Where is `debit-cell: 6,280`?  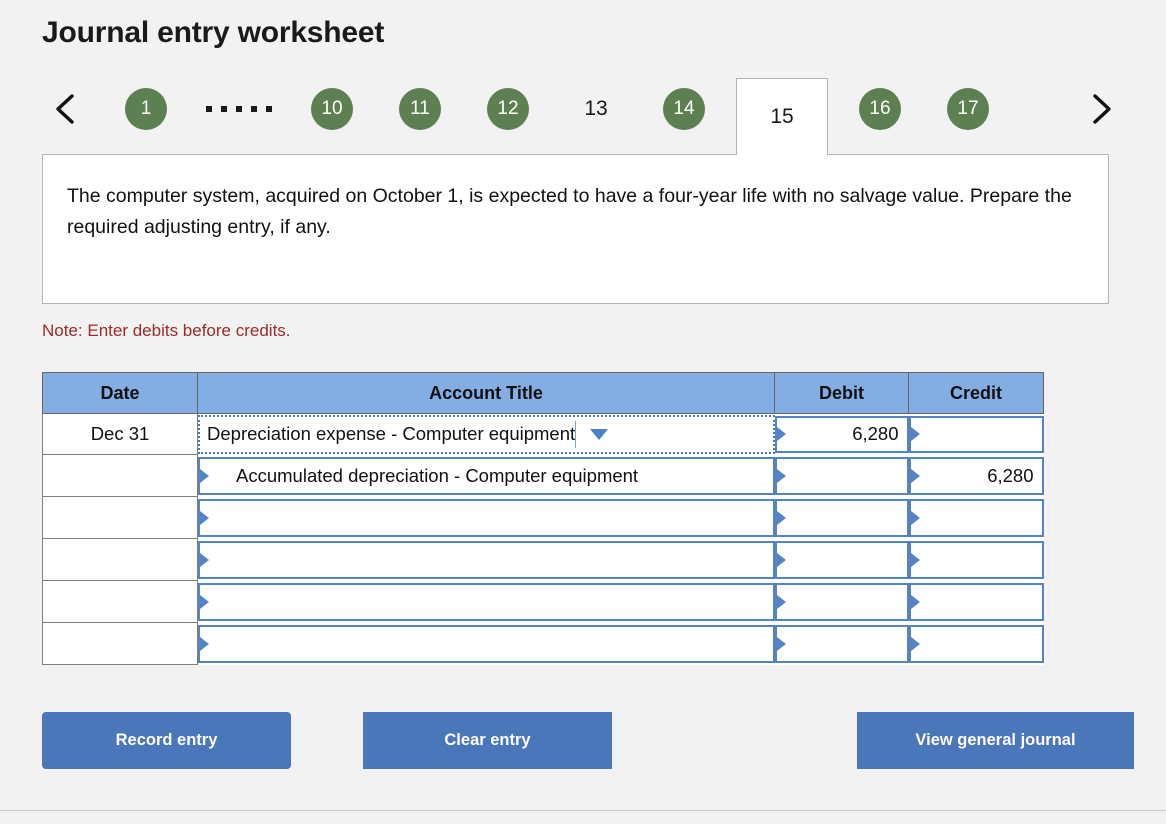
debit-cell: 6,280 is located at coordinates (841, 434).